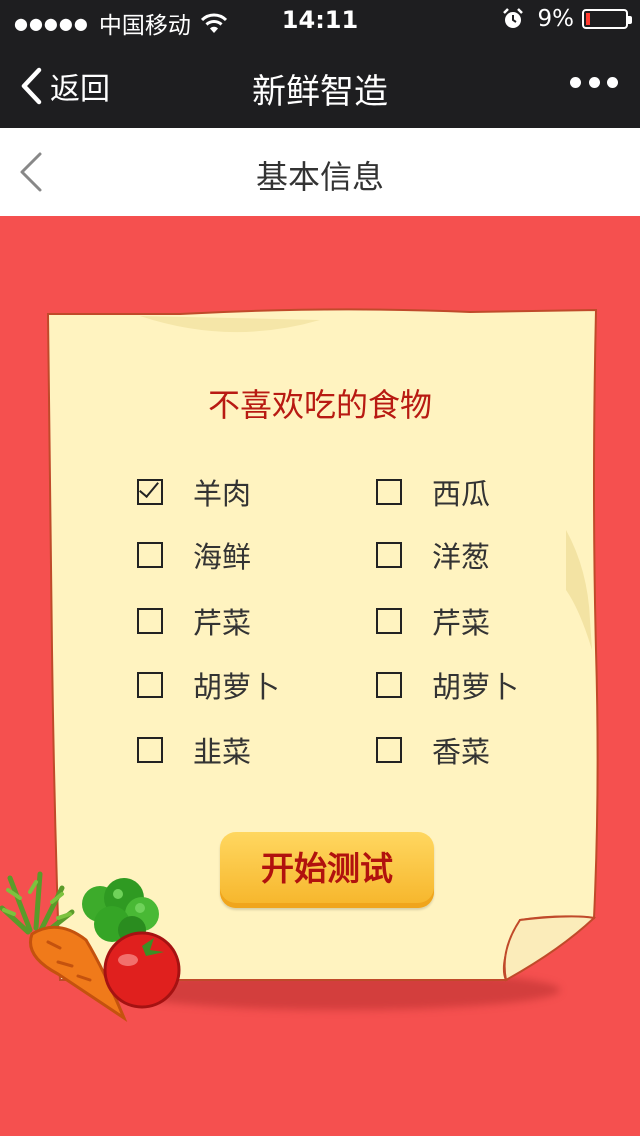  I want to click on option-item: 西瓜, so click(433, 492).